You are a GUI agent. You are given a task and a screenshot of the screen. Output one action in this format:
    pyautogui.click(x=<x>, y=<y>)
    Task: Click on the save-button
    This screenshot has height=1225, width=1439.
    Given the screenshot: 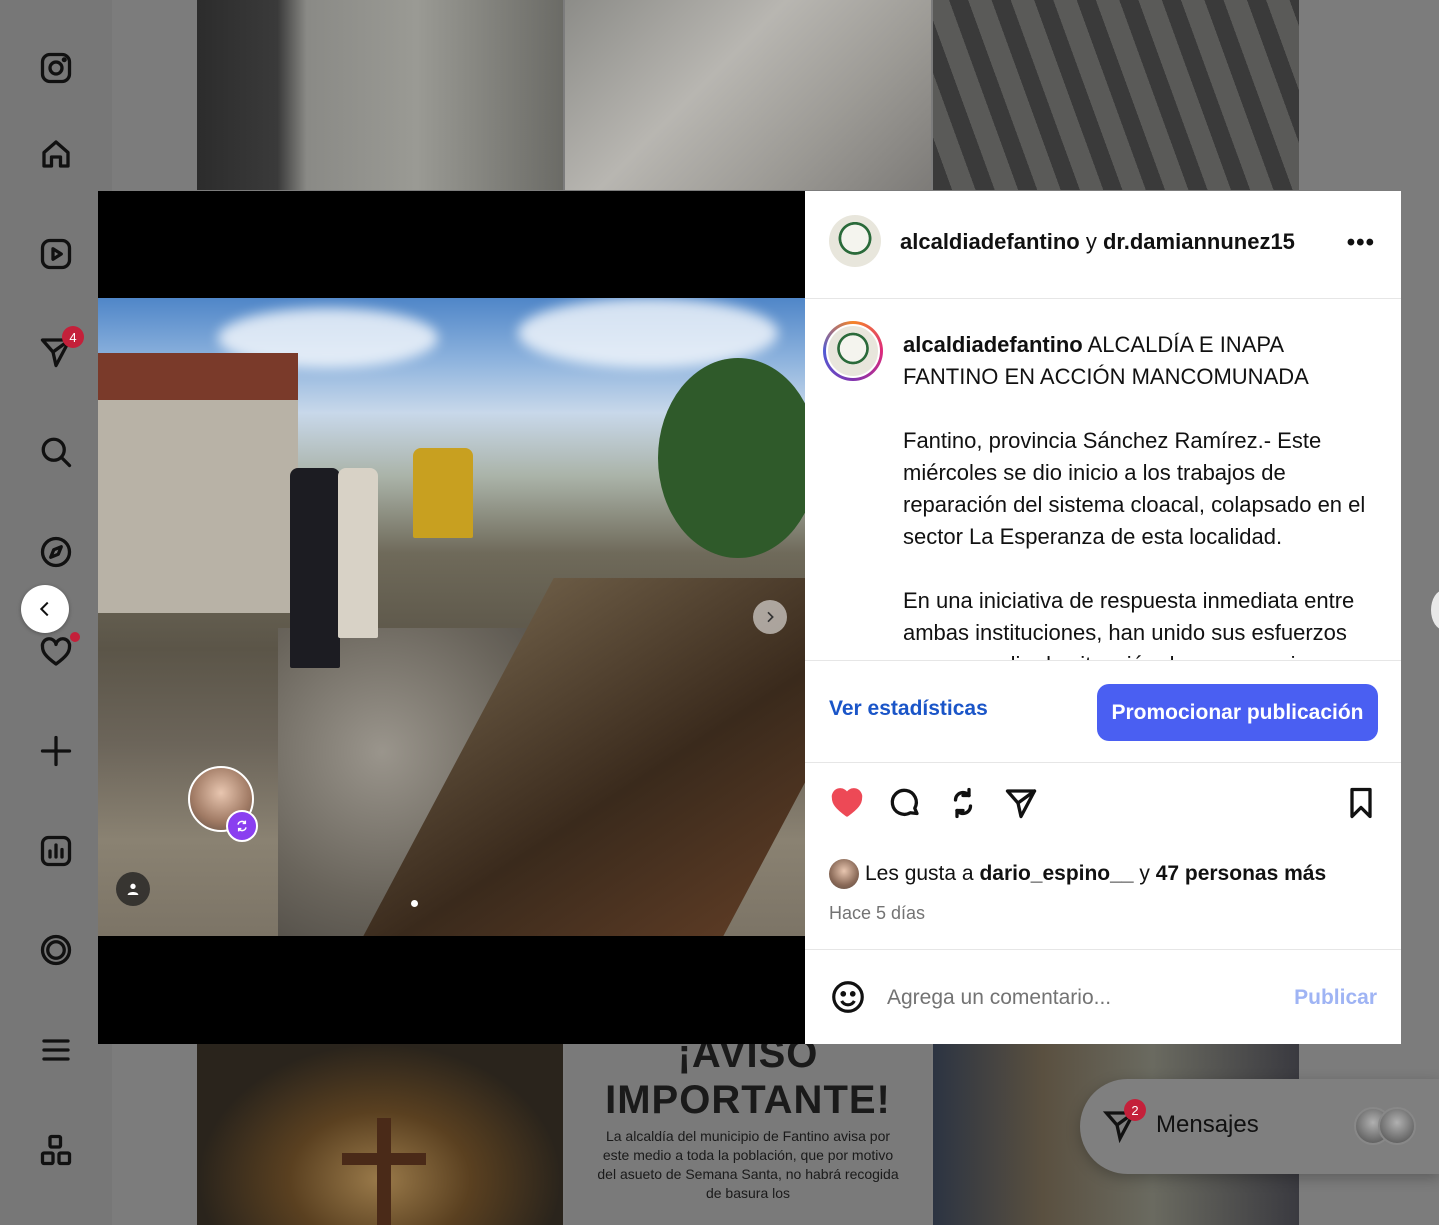 What is the action you would take?
    pyautogui.click(x=1361, y=803)
    